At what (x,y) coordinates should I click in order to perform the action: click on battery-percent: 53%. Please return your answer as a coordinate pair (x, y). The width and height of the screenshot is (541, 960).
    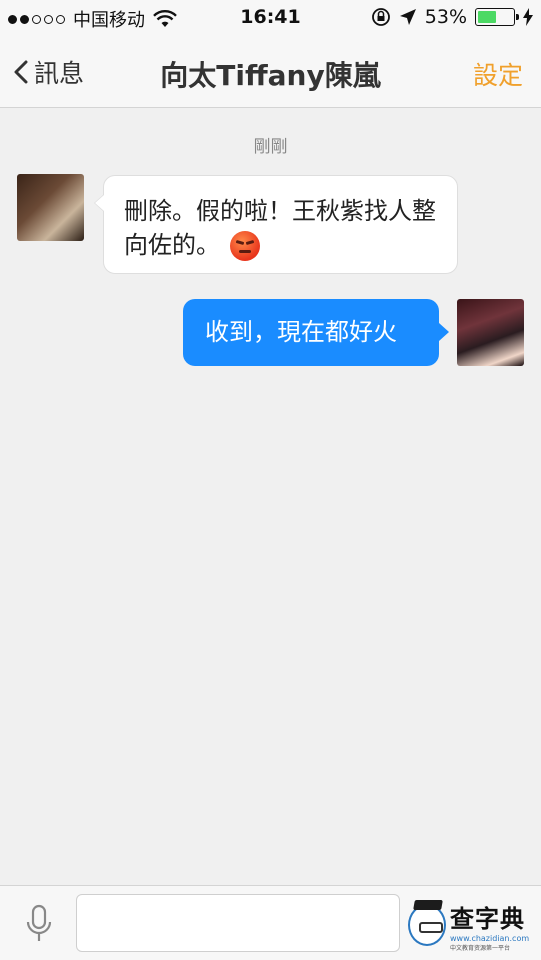
    Looking at the image, I should click on (445, 17).